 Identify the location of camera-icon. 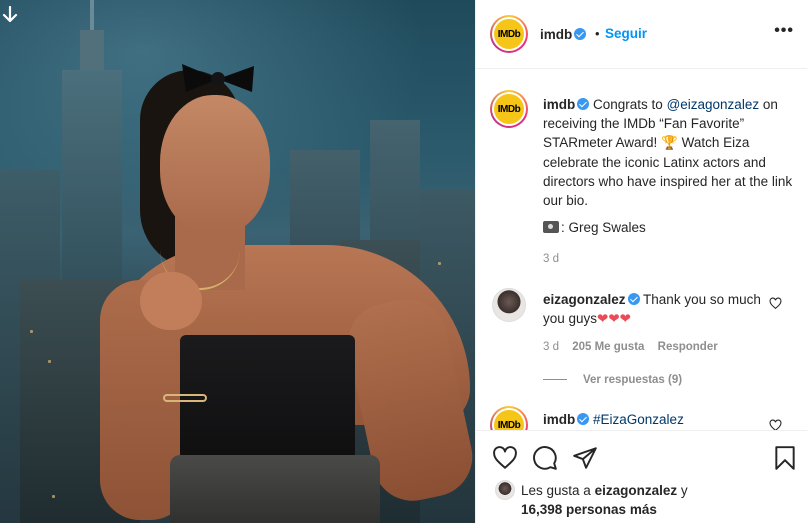
(551, 227).